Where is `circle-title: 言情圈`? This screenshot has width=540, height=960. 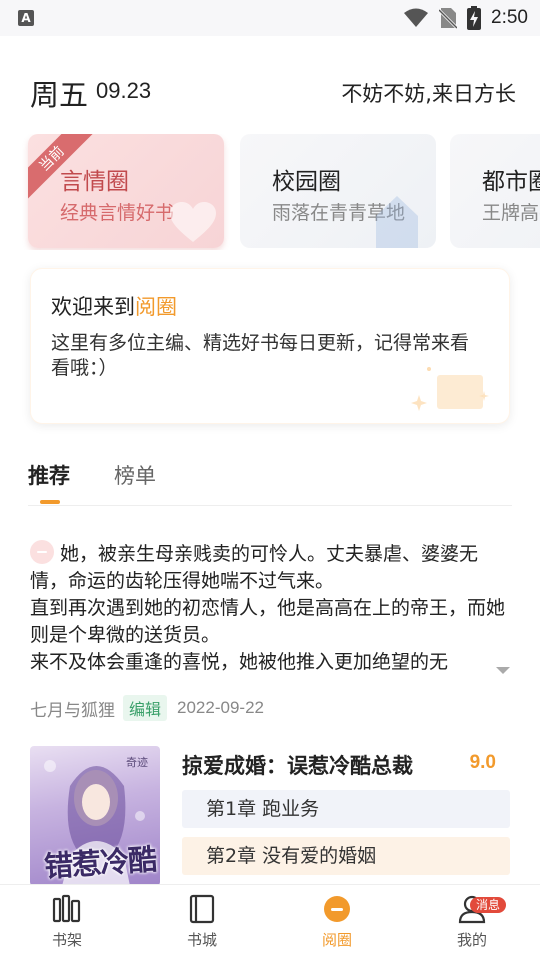
circle-title: 言情圈 is located at coordinates (94, 182).